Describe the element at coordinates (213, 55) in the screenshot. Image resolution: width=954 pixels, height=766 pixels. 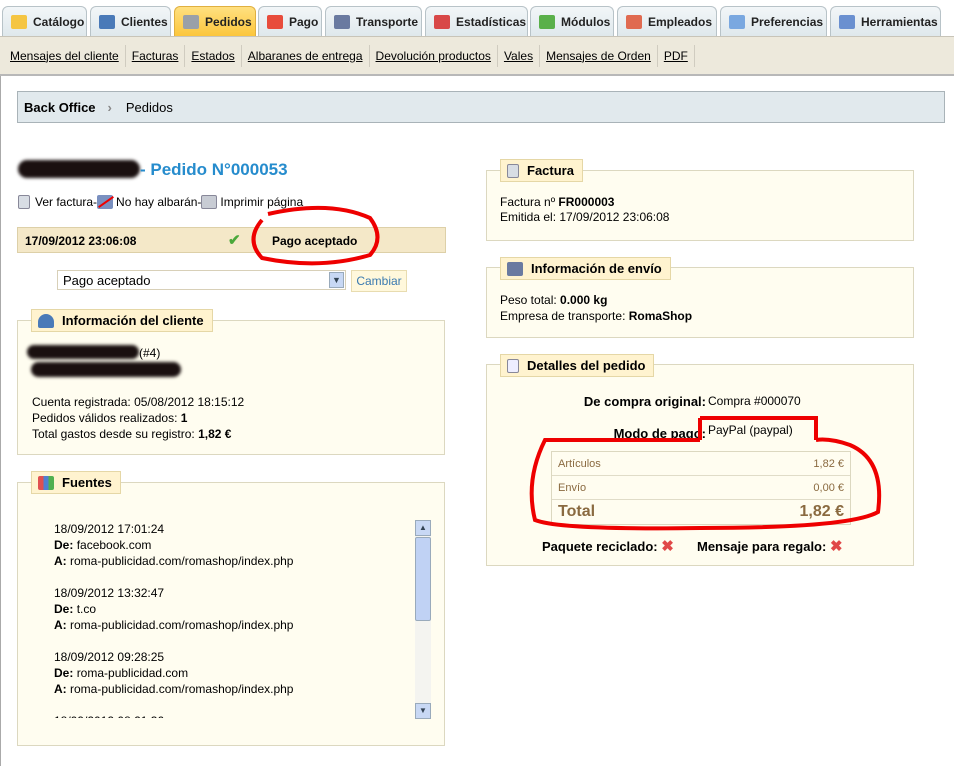
I see `subnav-link: Estados` at that location.